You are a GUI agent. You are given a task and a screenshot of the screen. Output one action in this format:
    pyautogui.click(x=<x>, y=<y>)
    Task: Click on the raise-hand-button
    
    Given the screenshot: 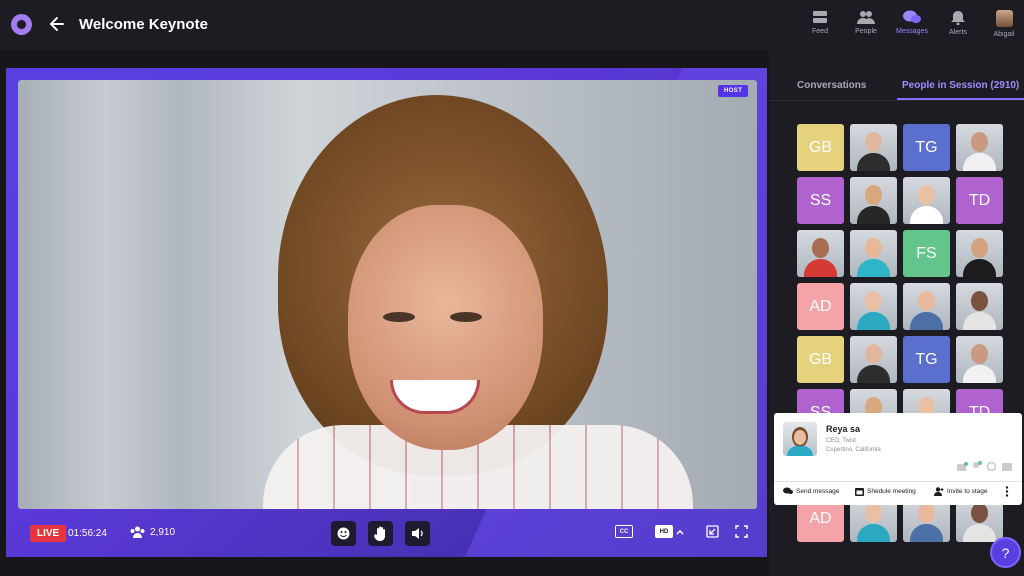 What is the action you would take?
    pyautogui.click(x=380, y=533)
    